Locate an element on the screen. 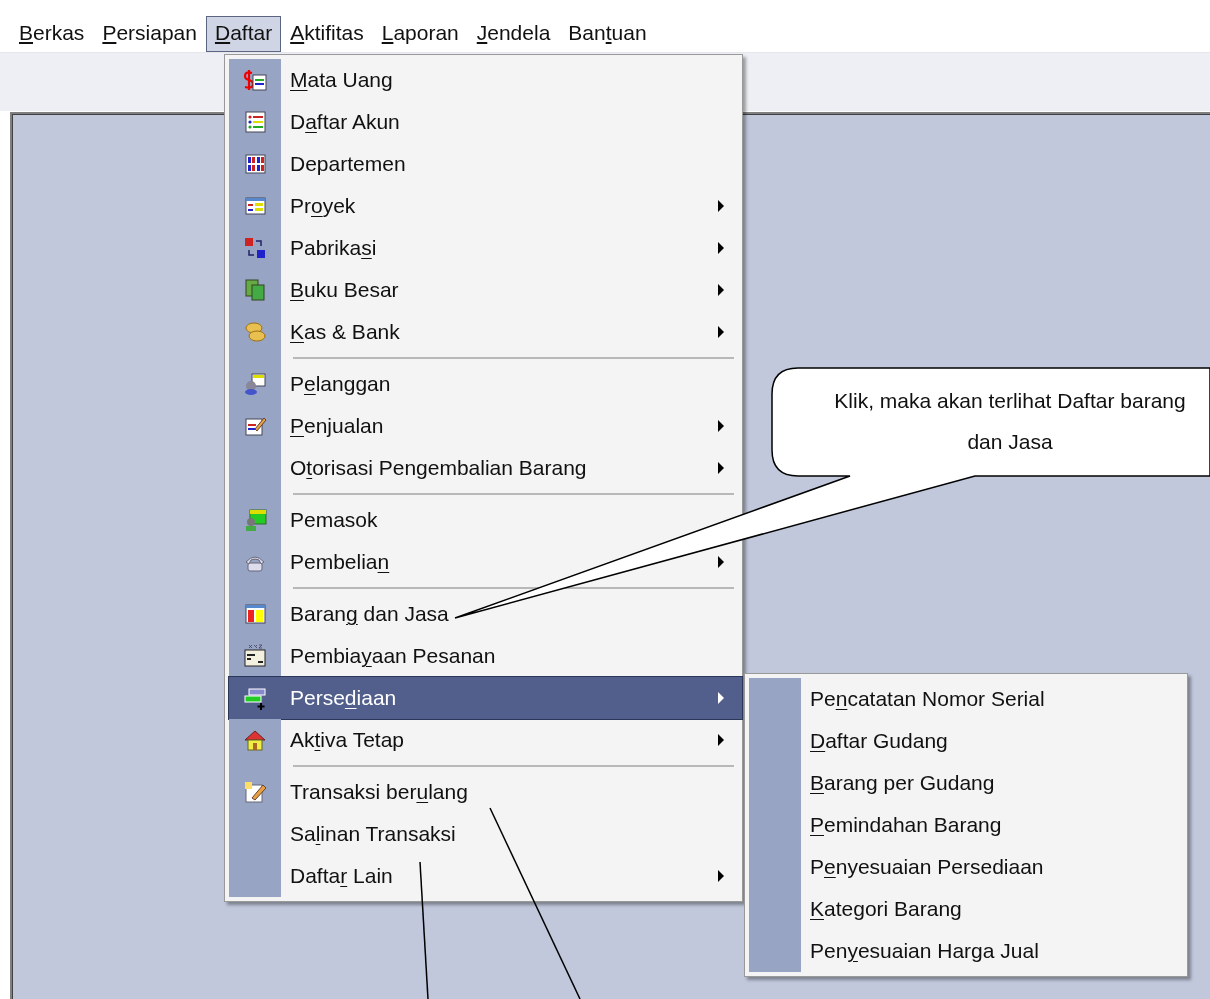 Image resolution: width=1210 pixels, height=999 pixels. menu-item: Kategori Barang is located at coordinates (968, 909).